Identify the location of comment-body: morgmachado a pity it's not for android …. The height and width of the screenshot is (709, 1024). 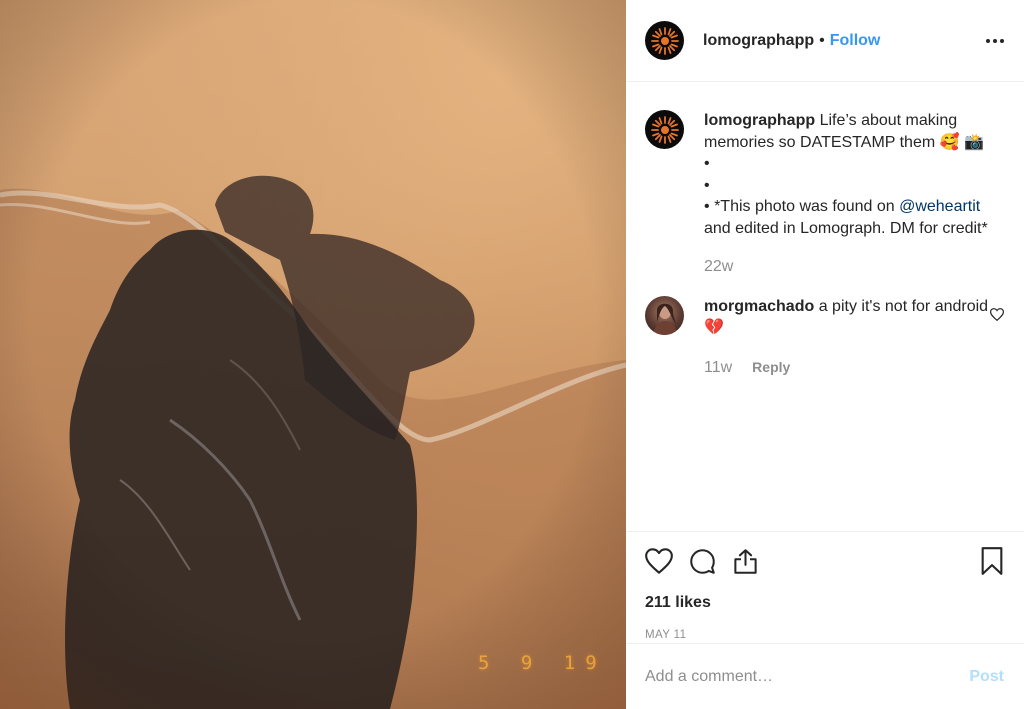
(854, 337).